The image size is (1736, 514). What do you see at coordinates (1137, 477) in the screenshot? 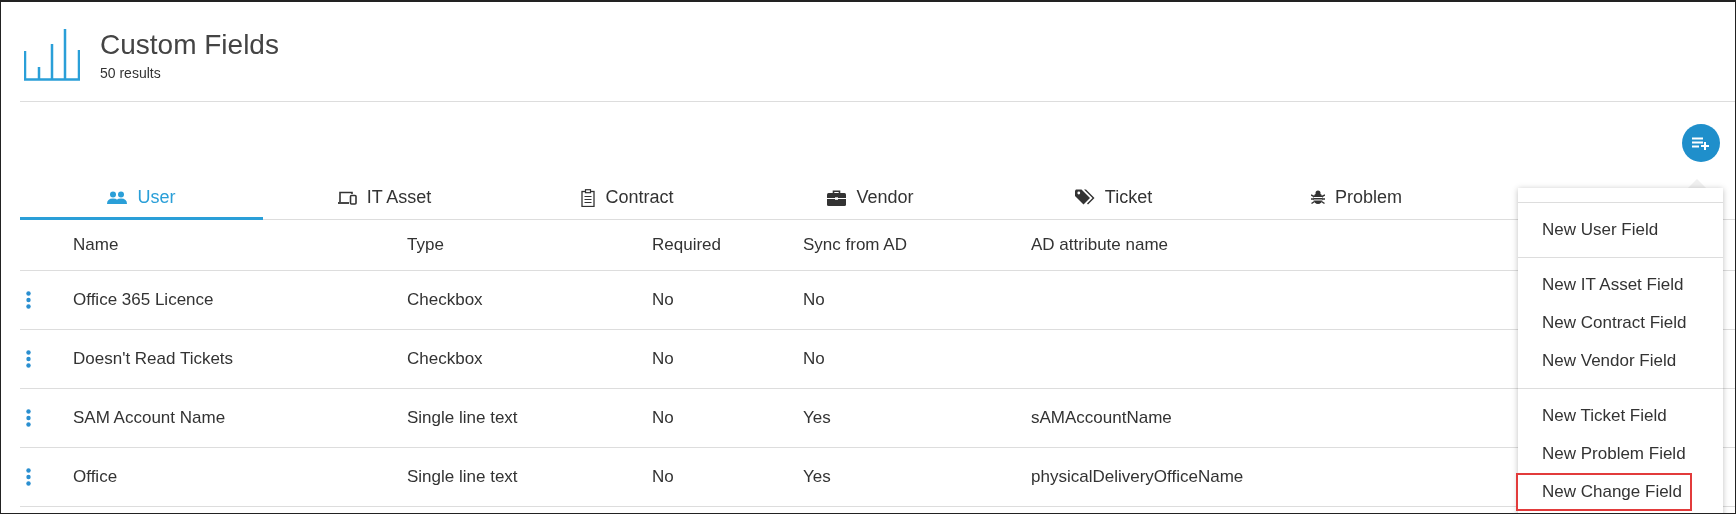
I see `table-cell: physicalDeliveryOfficeName` at bounding box center [1137, 477].